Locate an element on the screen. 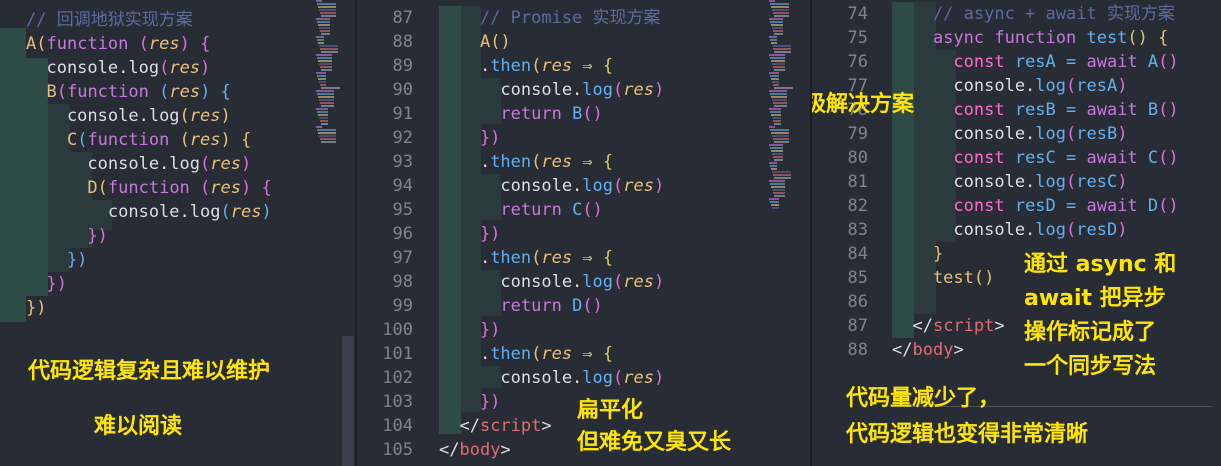 The height and width of the screenshot is (466, 1221). code-token: const is located at coordinates (953, 158).